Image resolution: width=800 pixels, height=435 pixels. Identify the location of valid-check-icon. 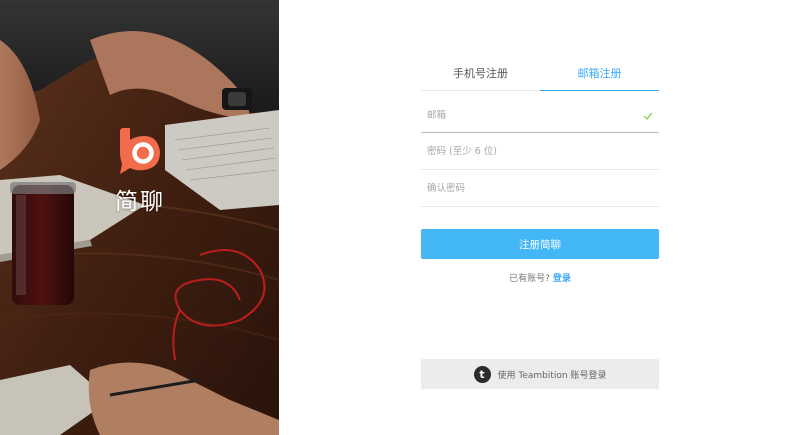
(648, 116).